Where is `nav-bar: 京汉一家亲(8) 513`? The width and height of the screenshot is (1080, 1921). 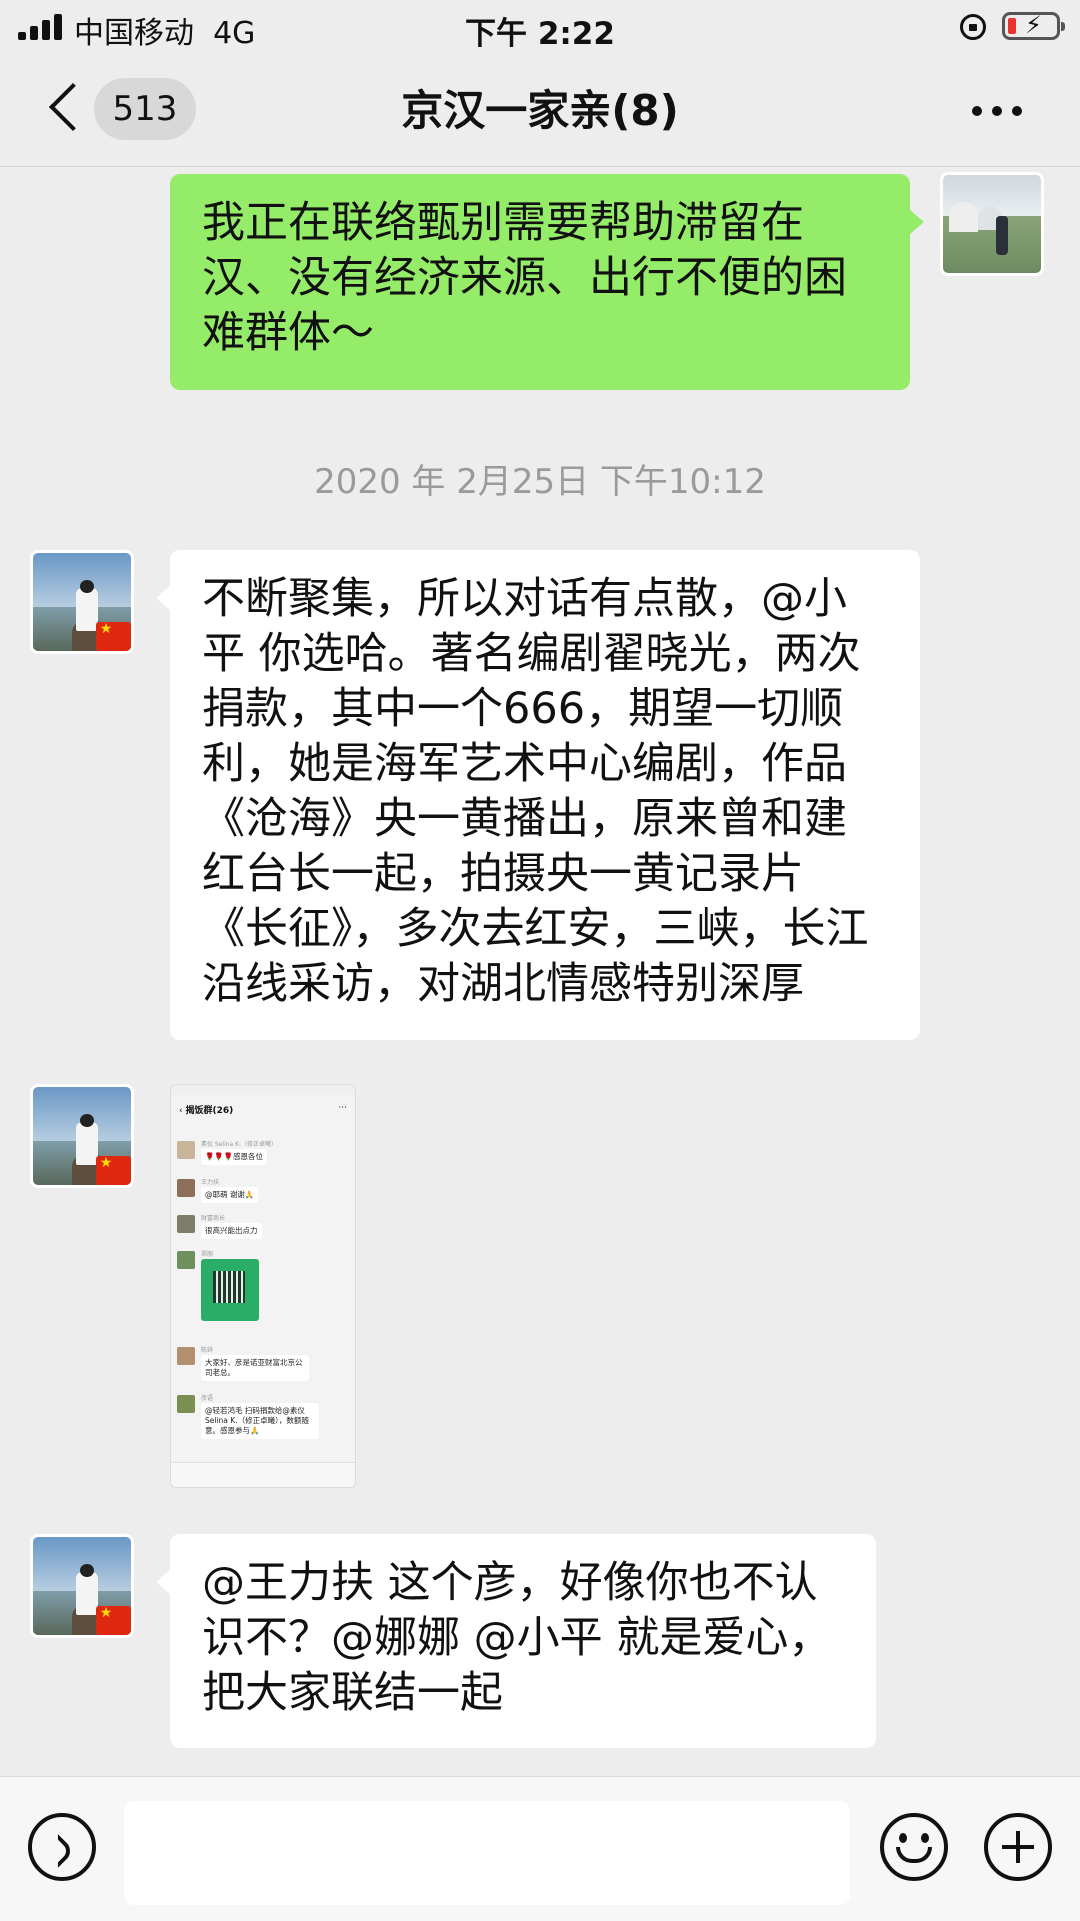 nav-bar: 京汉一家亲(8) 513 is located at coordinates (540, 111).